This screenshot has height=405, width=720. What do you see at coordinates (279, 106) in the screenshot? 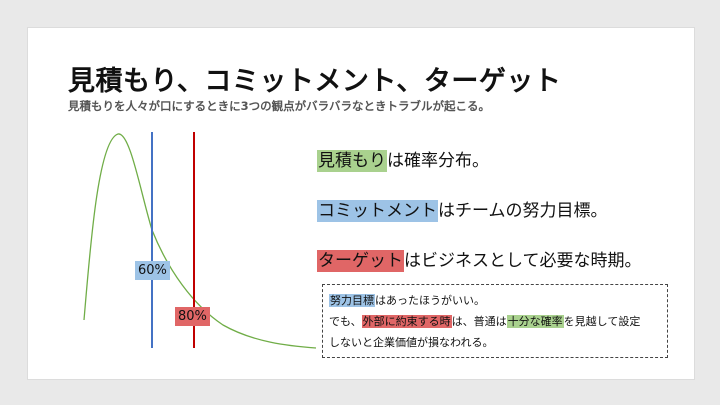
I see `slide-subtitle: 見積もりを人々が口にするときに3つの観点がバラバラなときトラブルが起こる。` at bounding box center [279, 106].